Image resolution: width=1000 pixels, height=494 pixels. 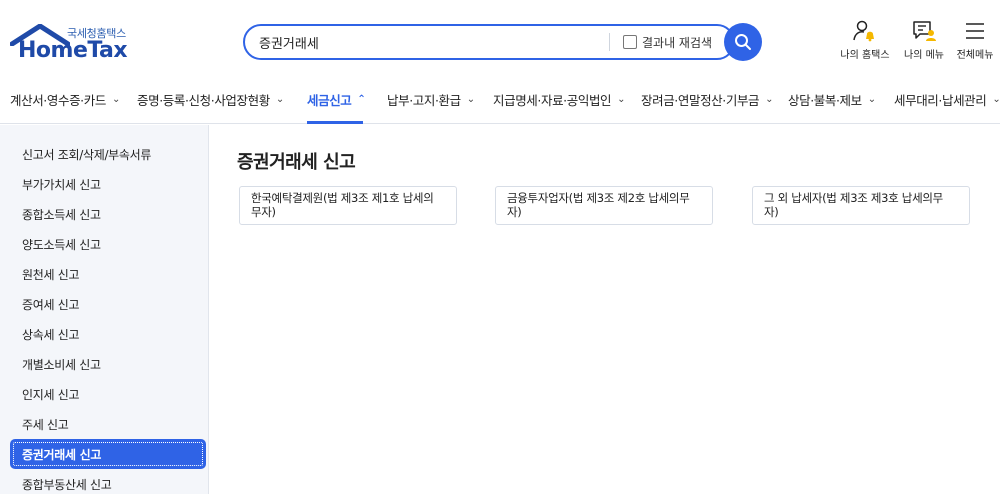 What do you see at coordinates (677, 42) in the screenshot?
I see `recheck-label: 결과내 재검색` at bounding box center [677, 42].